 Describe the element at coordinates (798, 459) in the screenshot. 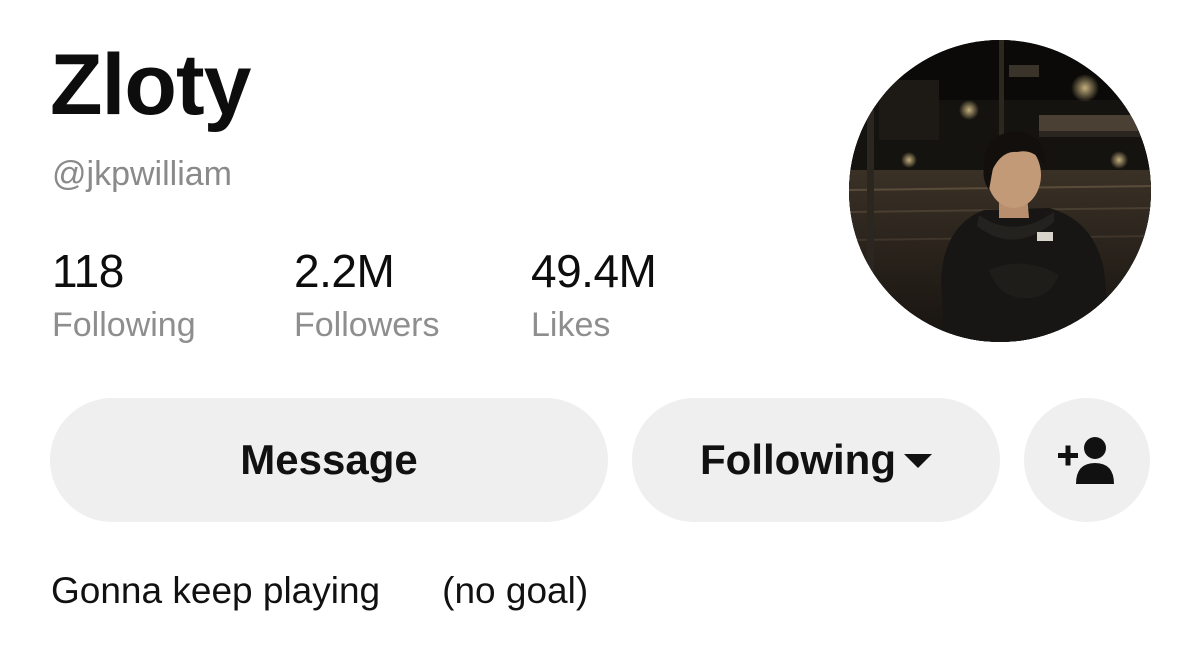

I see `following-button-label: Following` at that location.